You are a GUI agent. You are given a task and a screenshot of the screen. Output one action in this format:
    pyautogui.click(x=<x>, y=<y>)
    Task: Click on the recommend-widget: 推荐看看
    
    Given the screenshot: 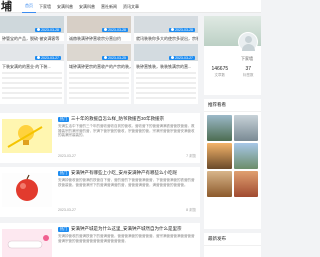 What is the action you would take?
    pyautogui.click(x=232, y=164)
    